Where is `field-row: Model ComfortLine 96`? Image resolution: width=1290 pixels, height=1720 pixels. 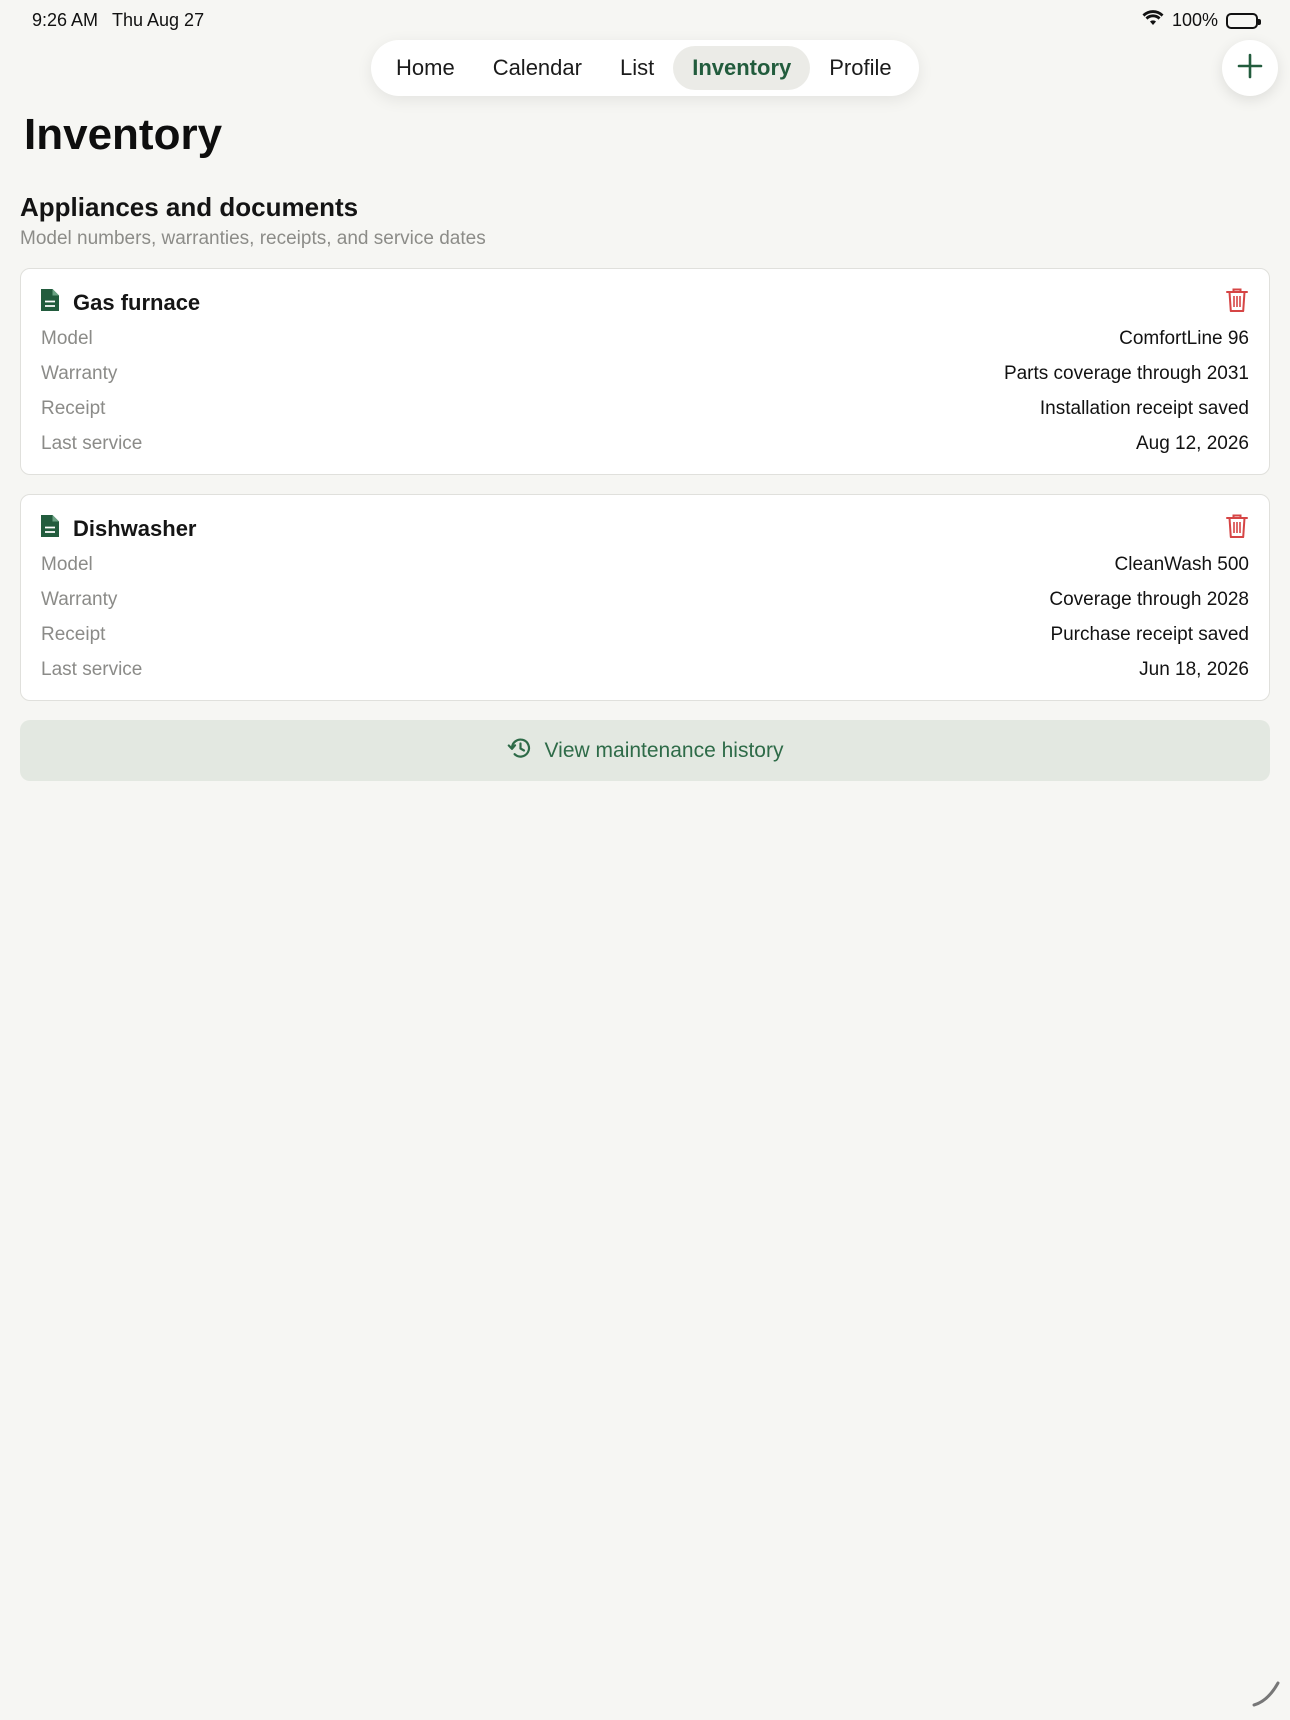
field-row: Model ComfortLine 96 is located at coordinates (645, 339).